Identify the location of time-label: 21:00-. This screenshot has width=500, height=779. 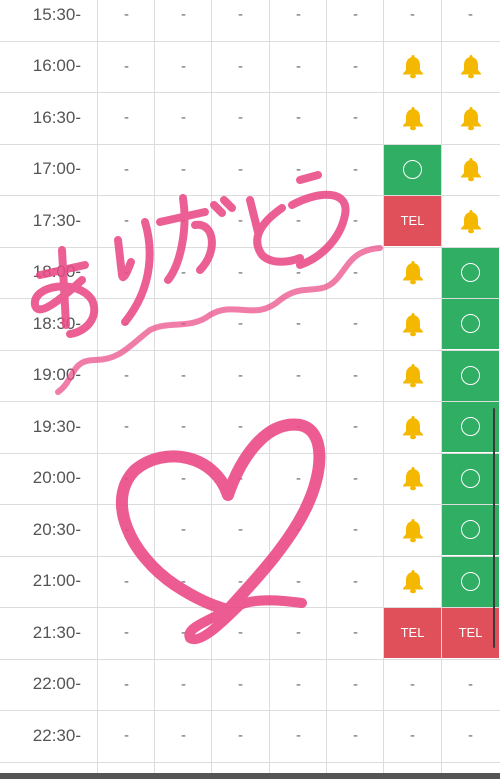
(56, 581).